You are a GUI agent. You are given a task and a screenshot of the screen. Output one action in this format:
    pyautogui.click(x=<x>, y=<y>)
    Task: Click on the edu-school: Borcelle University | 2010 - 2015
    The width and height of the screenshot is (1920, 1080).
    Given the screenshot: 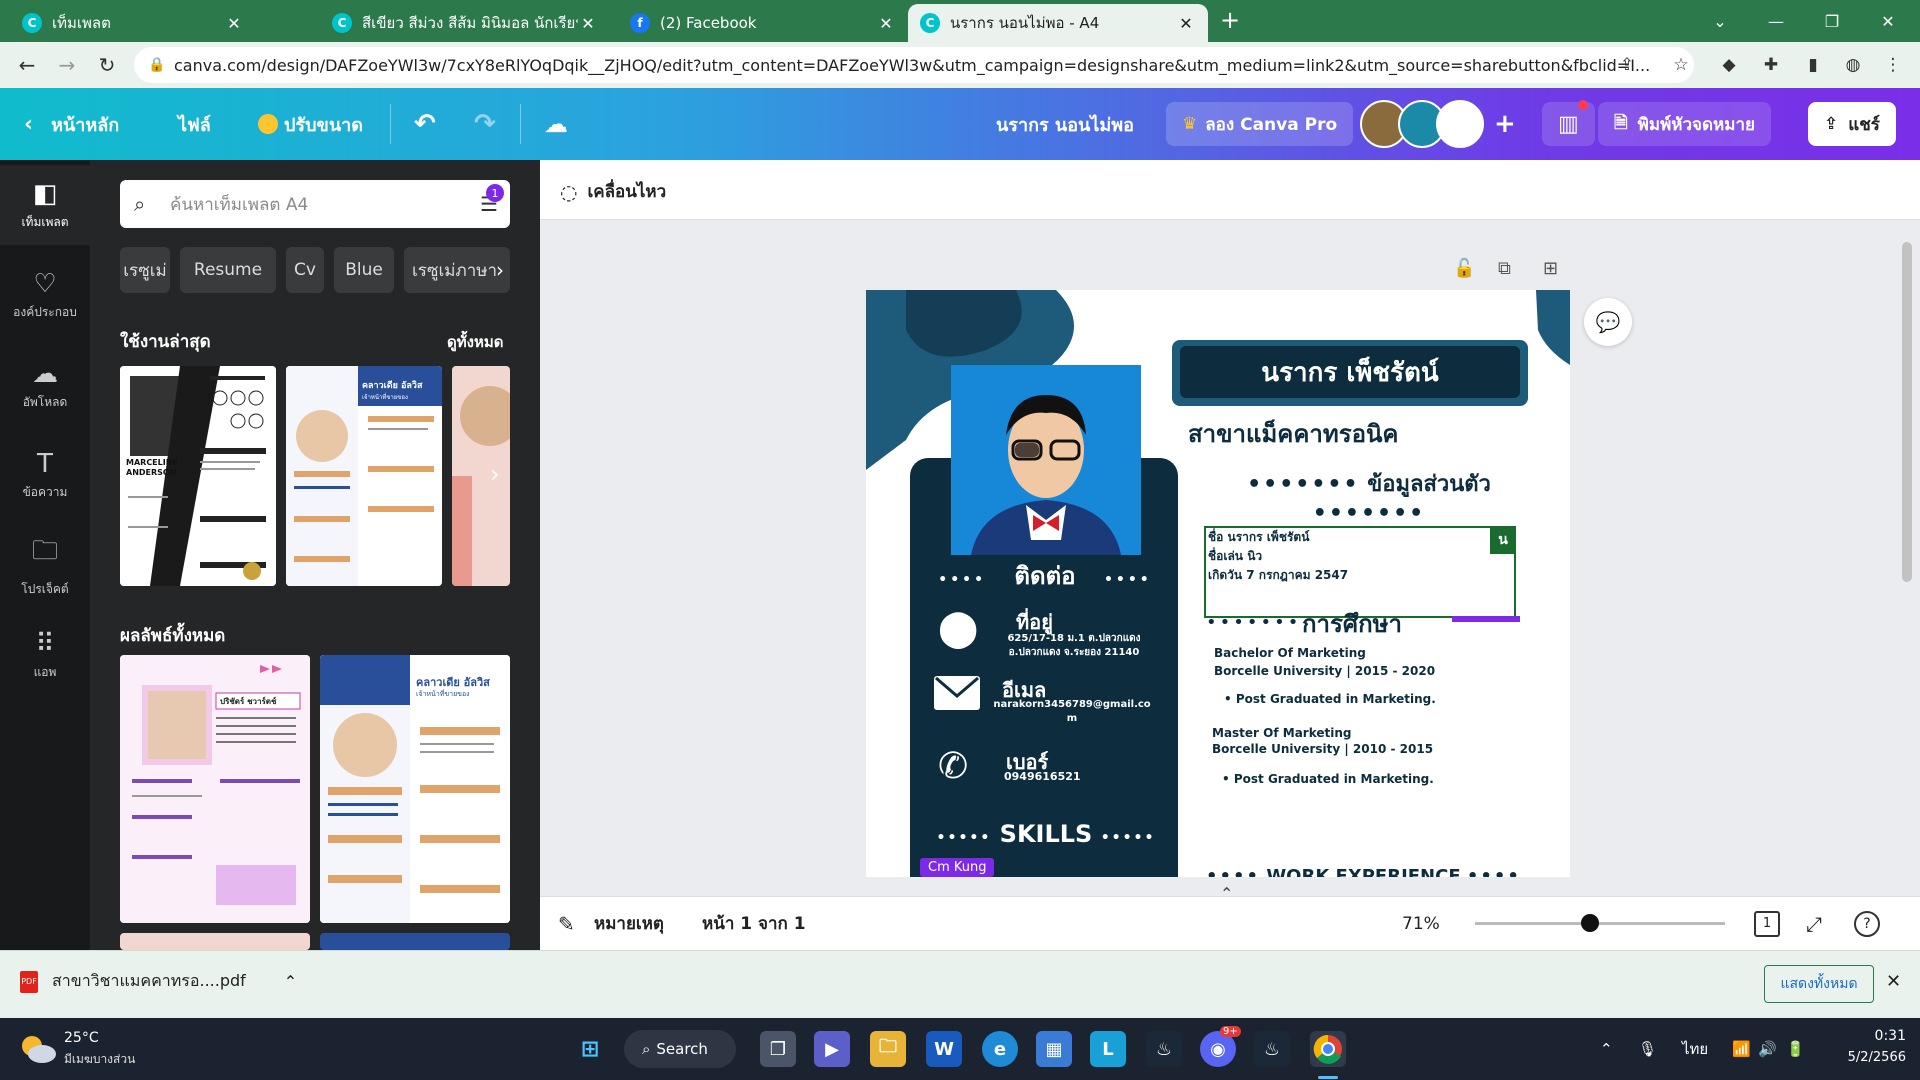 What is the action you would take?
    pyautogui.click(x=1322, y=749)
    